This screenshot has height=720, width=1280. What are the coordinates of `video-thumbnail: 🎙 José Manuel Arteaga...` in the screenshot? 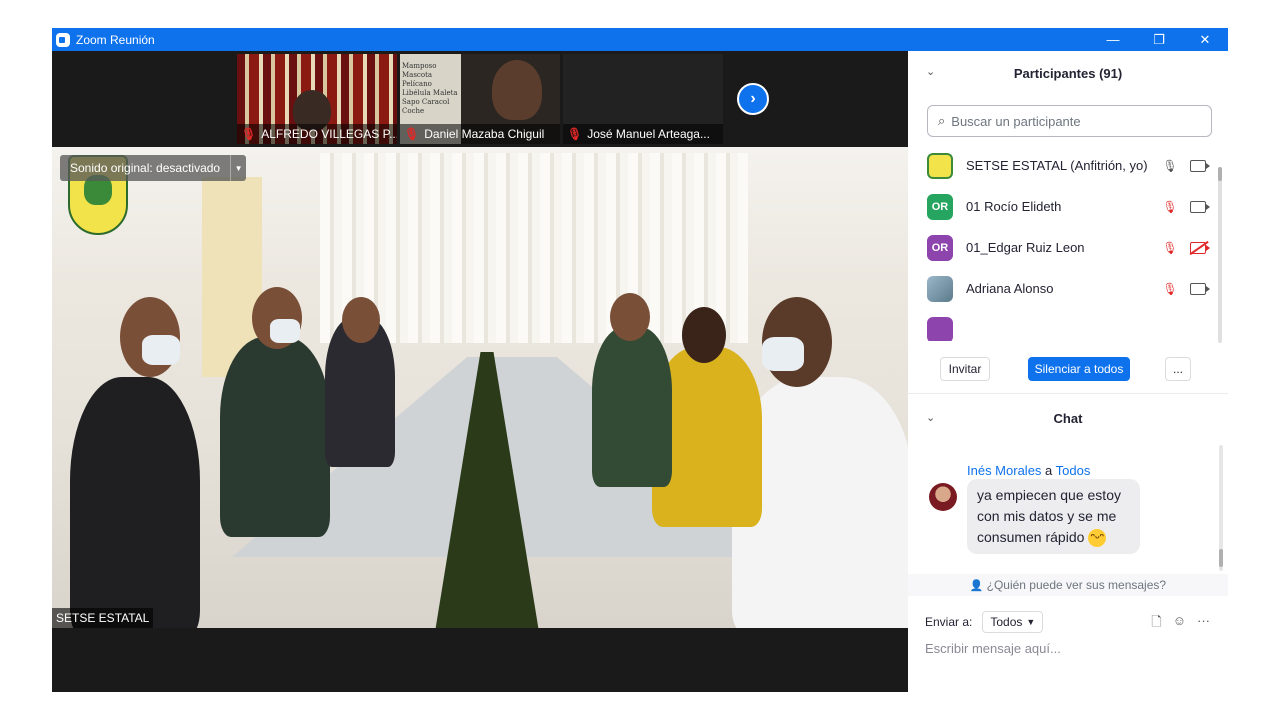 It's located at (643, 99).